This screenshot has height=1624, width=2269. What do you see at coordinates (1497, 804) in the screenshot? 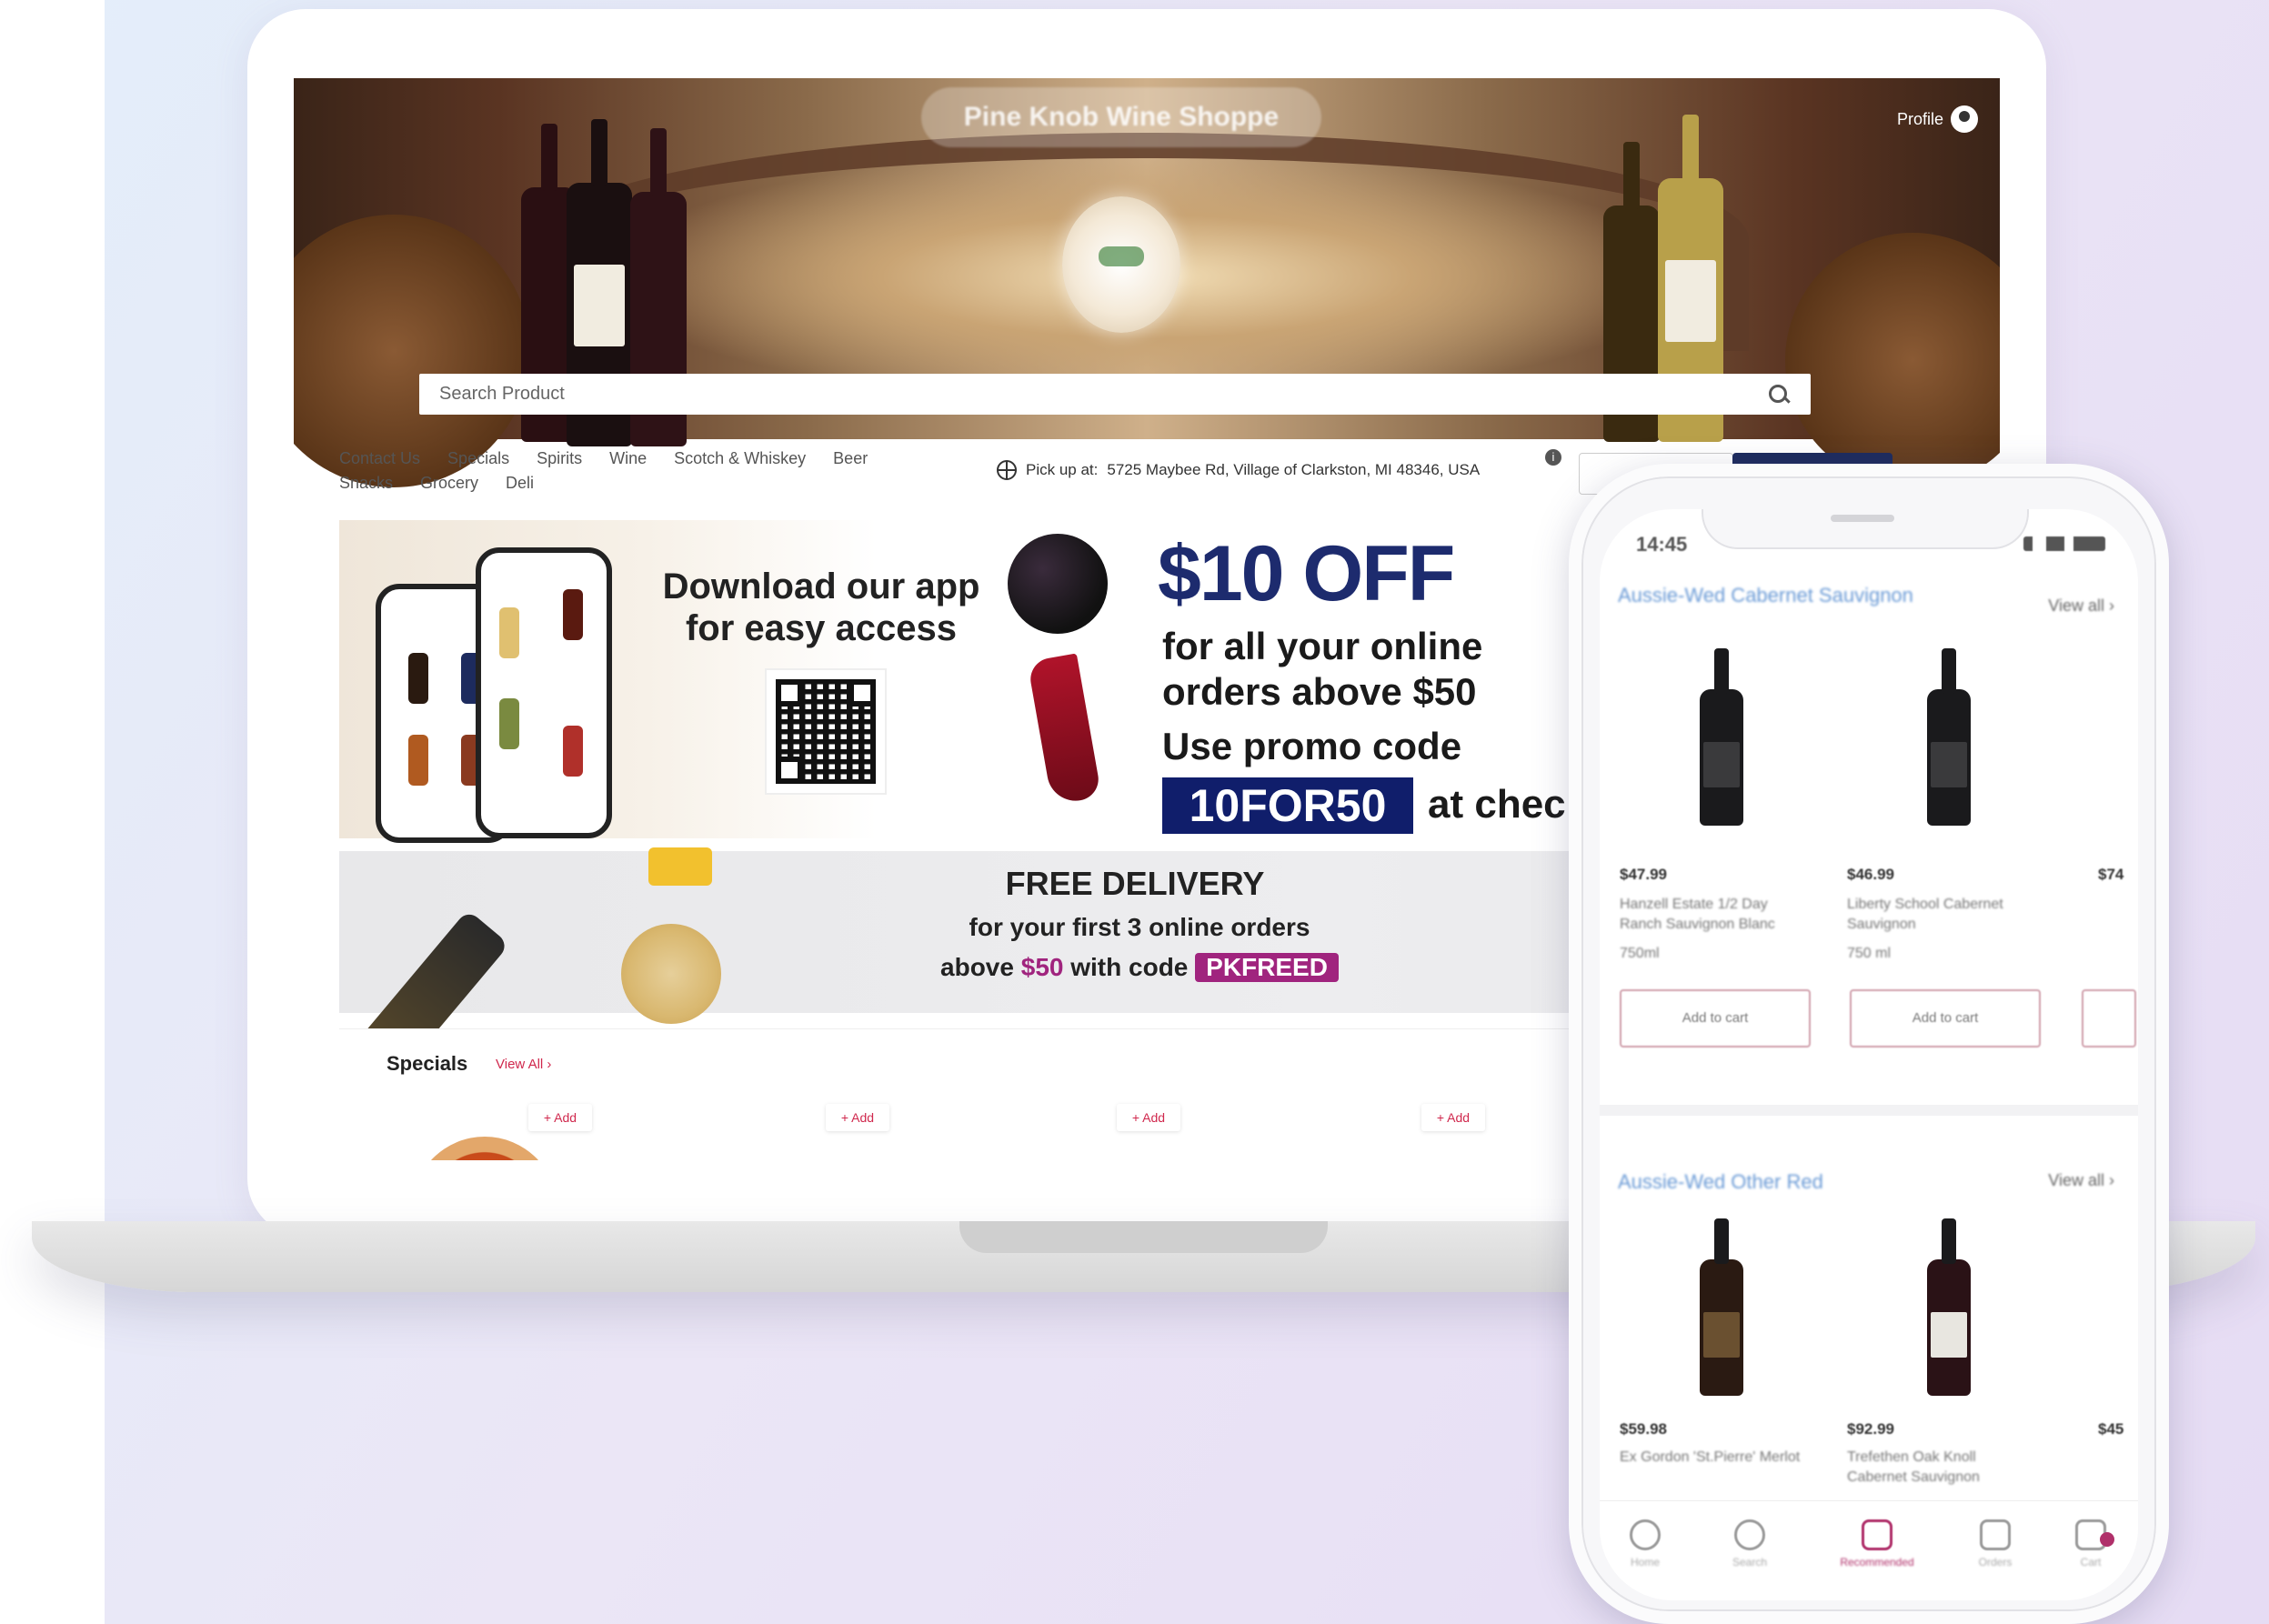
I see `discount-suffix: at chec` at bounding box center [1497, 804].